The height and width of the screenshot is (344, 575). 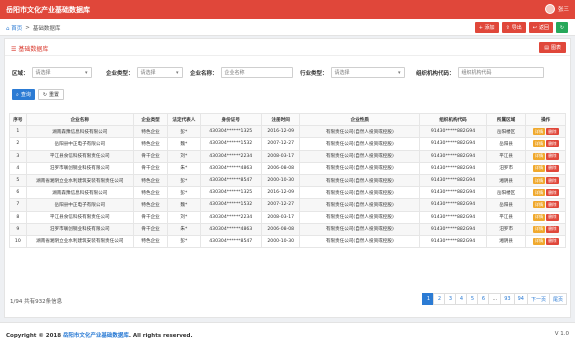 I want to click on pagination-info: 1/94 共有932条信息, so click(x=36, y=302).